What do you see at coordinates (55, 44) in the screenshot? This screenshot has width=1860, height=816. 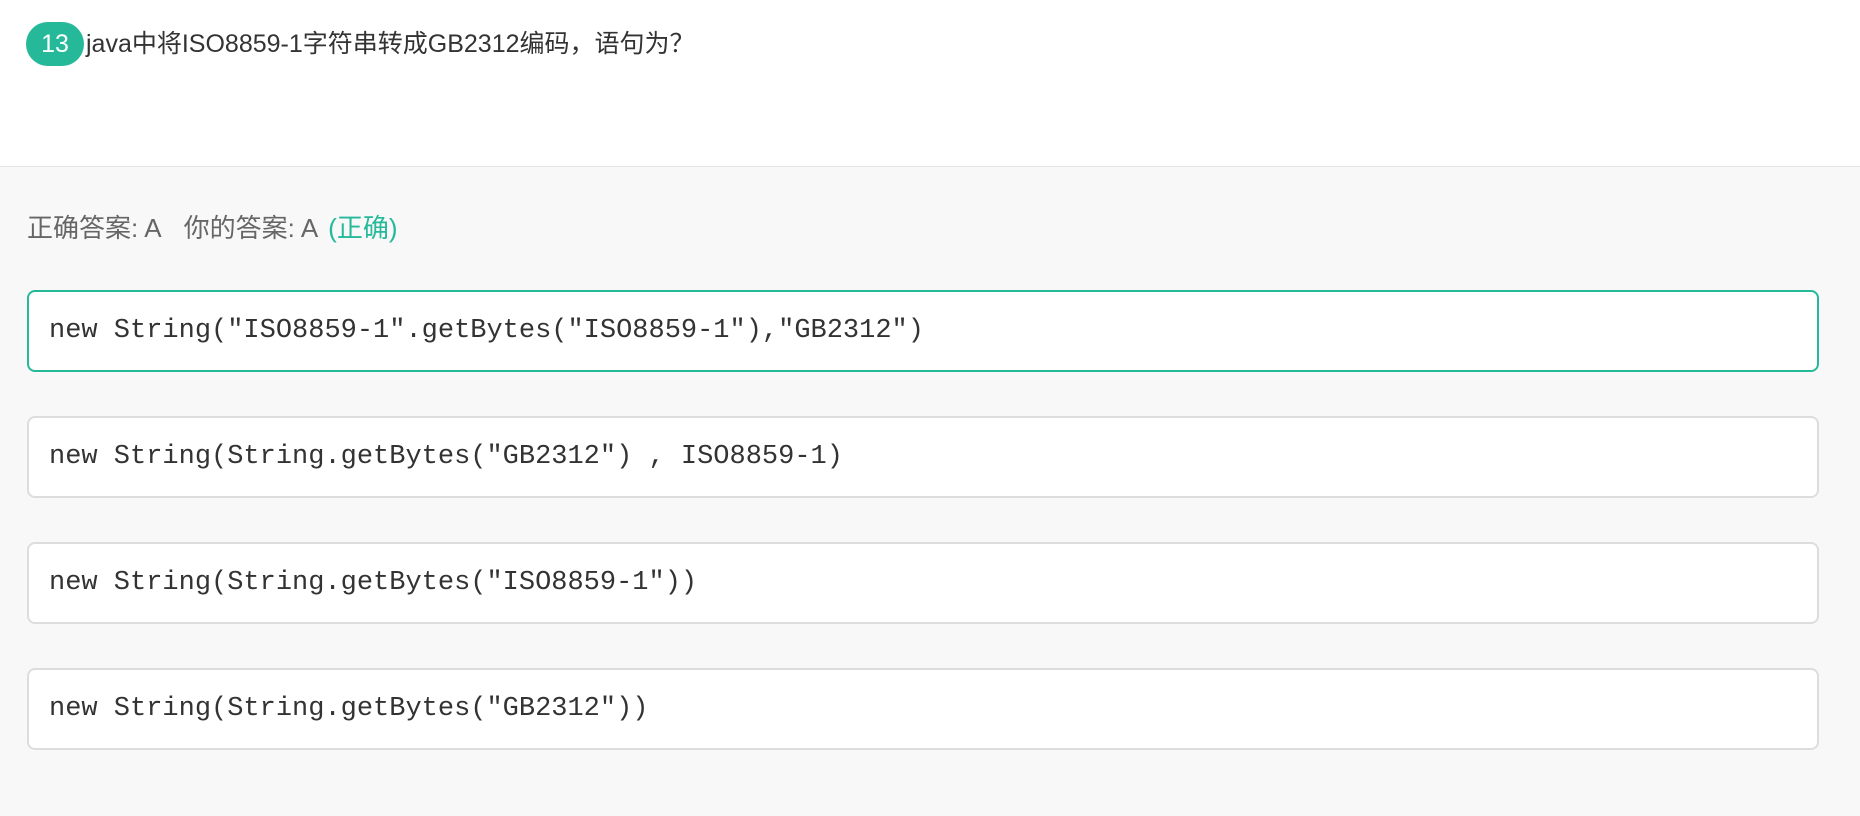 I see `question-number-badge: 13` at bounding box center [55, 44].